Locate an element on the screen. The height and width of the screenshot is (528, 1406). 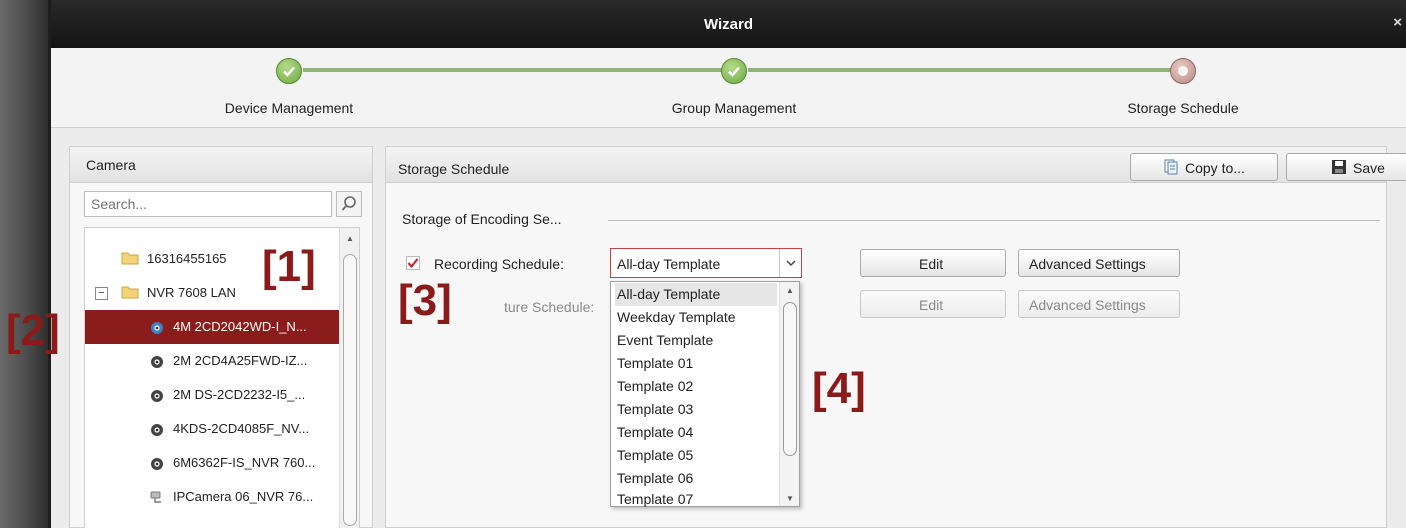
recording-edit-button: Edit is located at coordinates (933, 263).